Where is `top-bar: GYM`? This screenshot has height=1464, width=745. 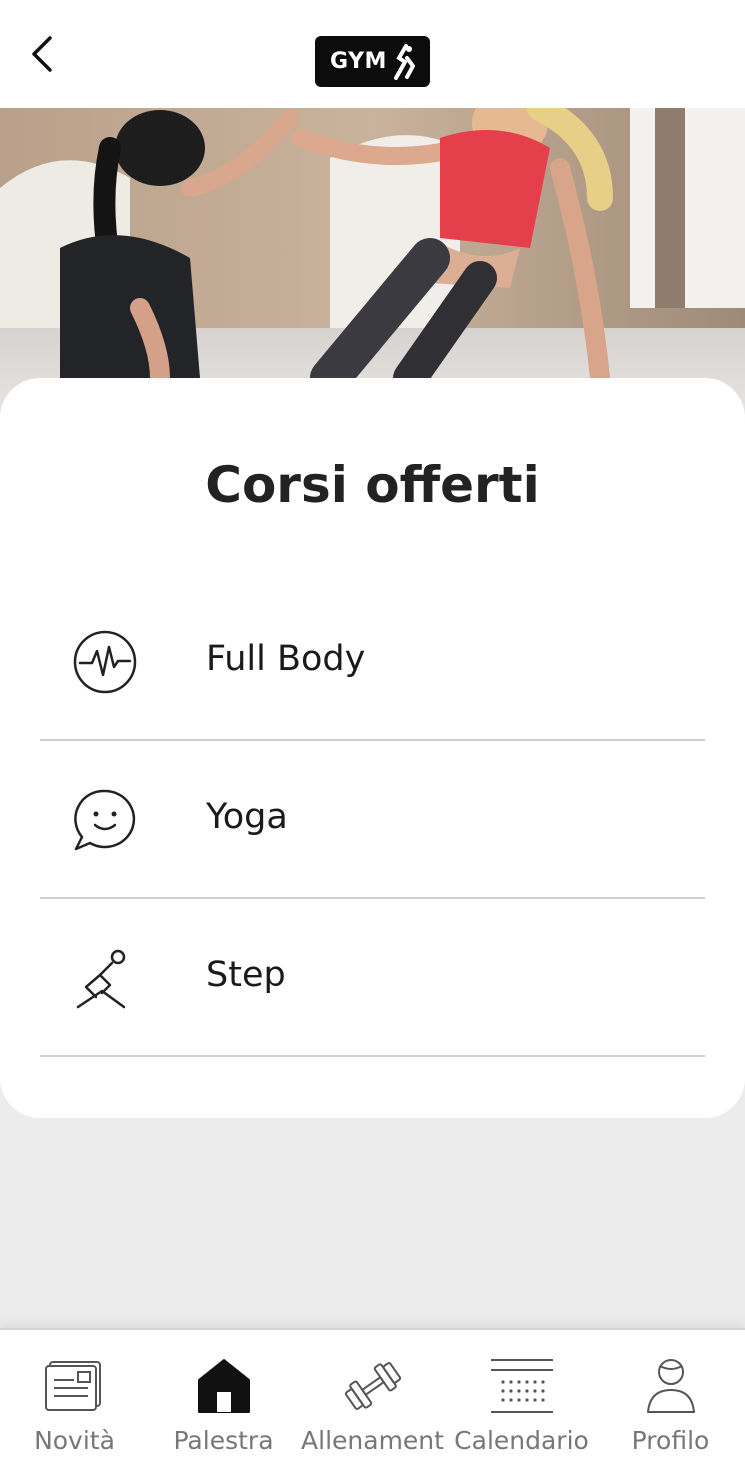
top-bar: GYM is located at coordinates (372, 54).